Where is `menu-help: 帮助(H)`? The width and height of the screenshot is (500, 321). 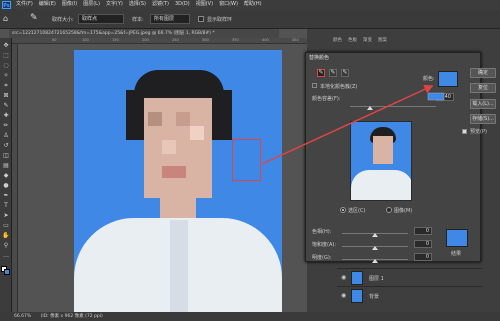 menu-help: 帮助(H) is located at coordinates (253, 4).